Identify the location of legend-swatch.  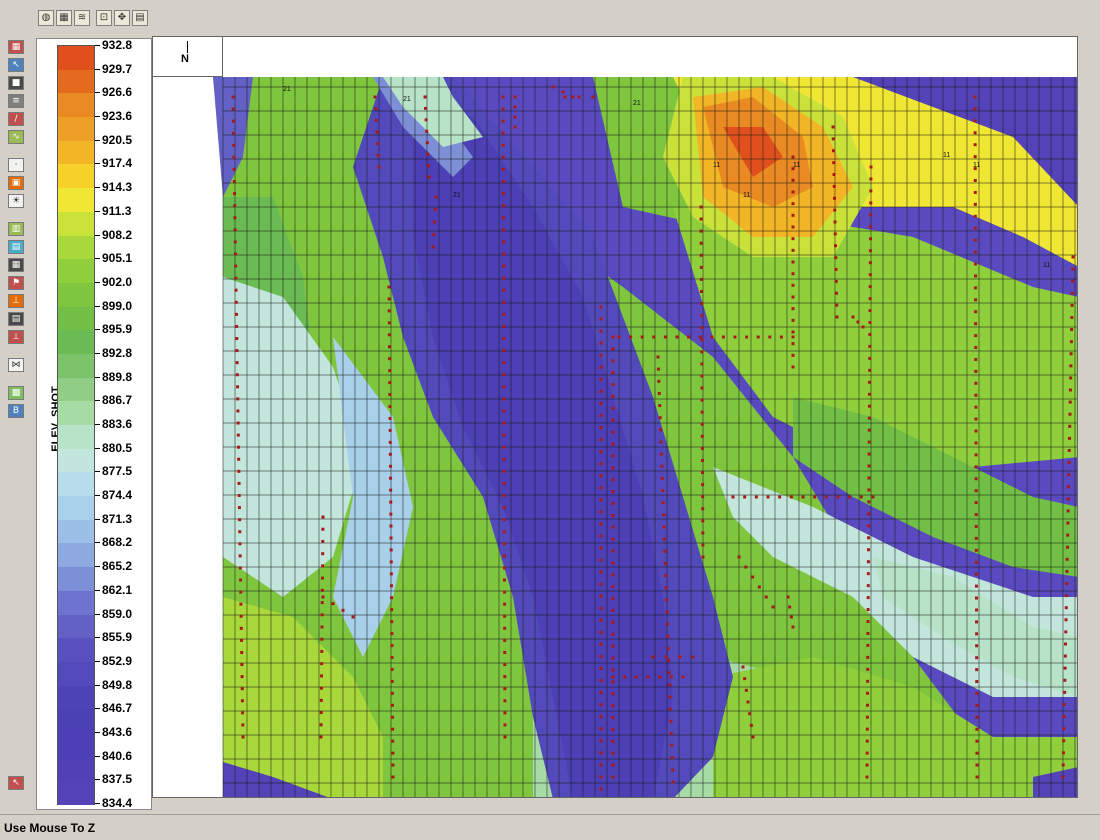
(76, 106).